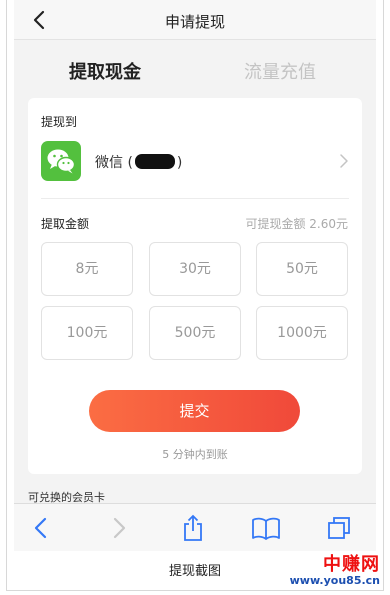  I want to click on amount-label: 提取金额, so click(65, 224).